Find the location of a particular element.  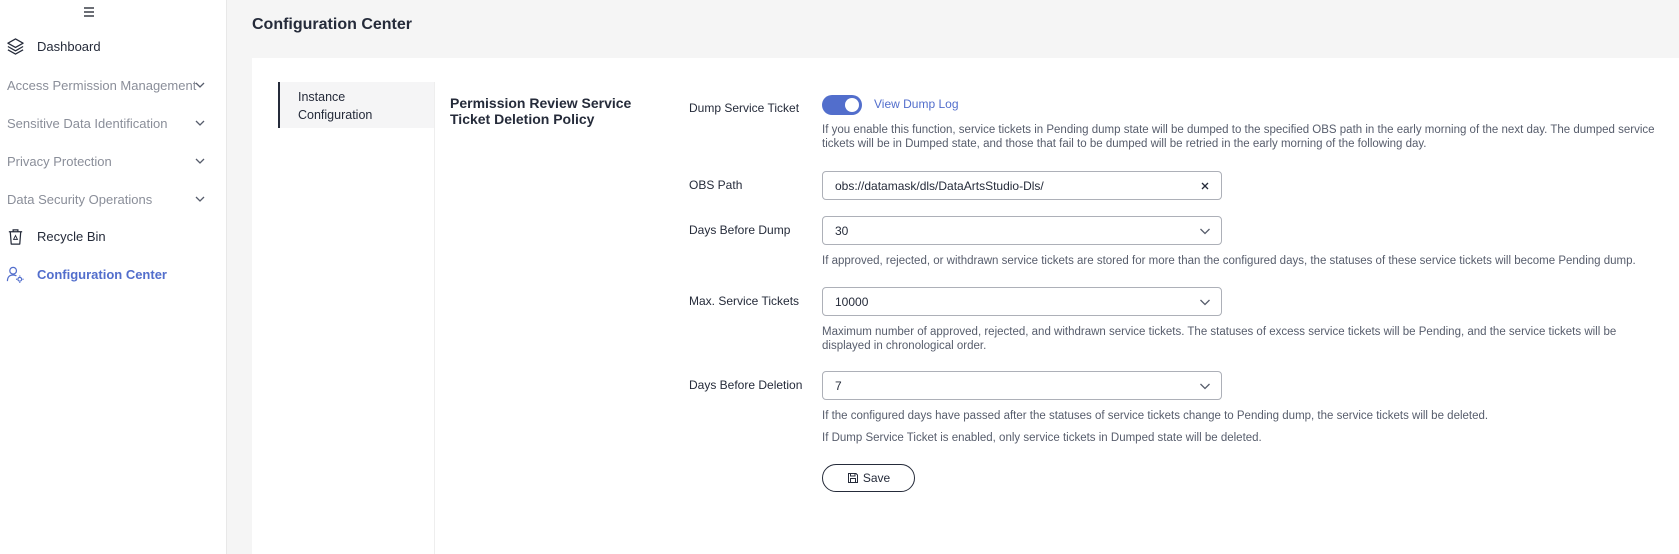

save-icon is located at coordinates (852, 478).